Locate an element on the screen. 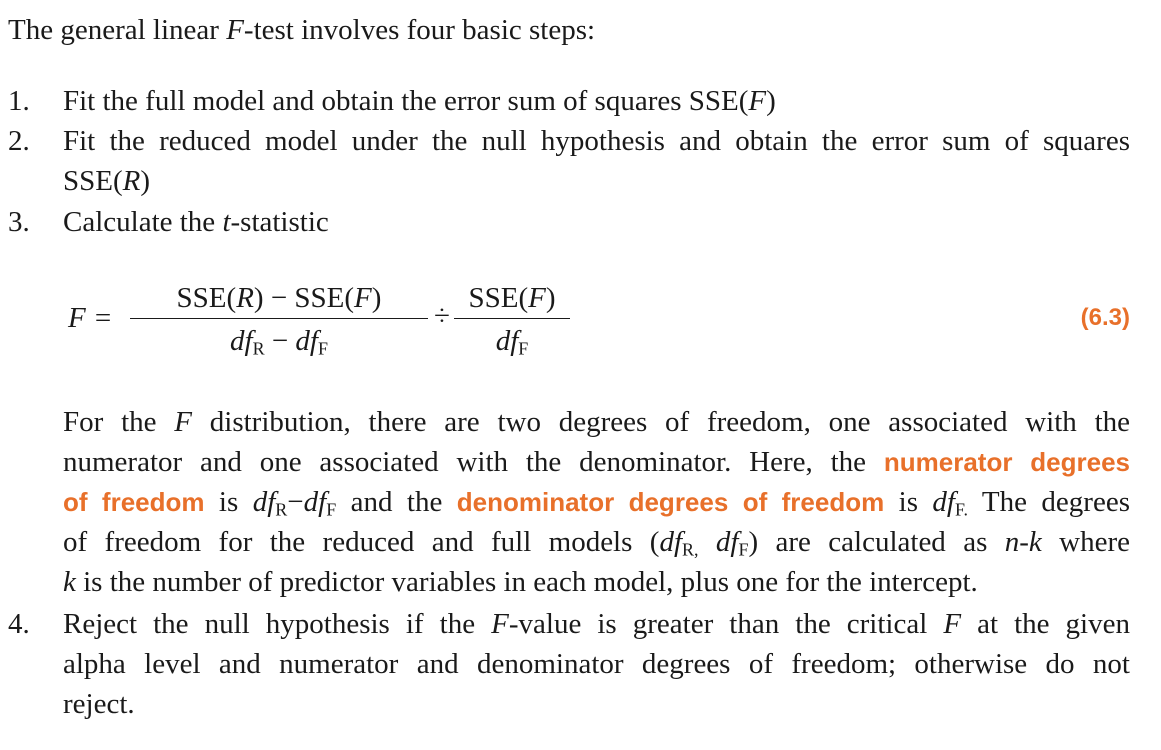  step-number: 3. is located at coordinates (19, 222).